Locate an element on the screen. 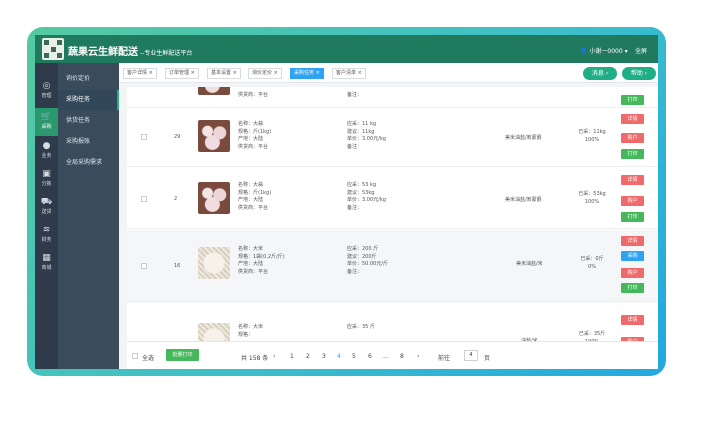 This screenshot has width=714, height=424. page-4: 4 is located at coordinates (339, 356).